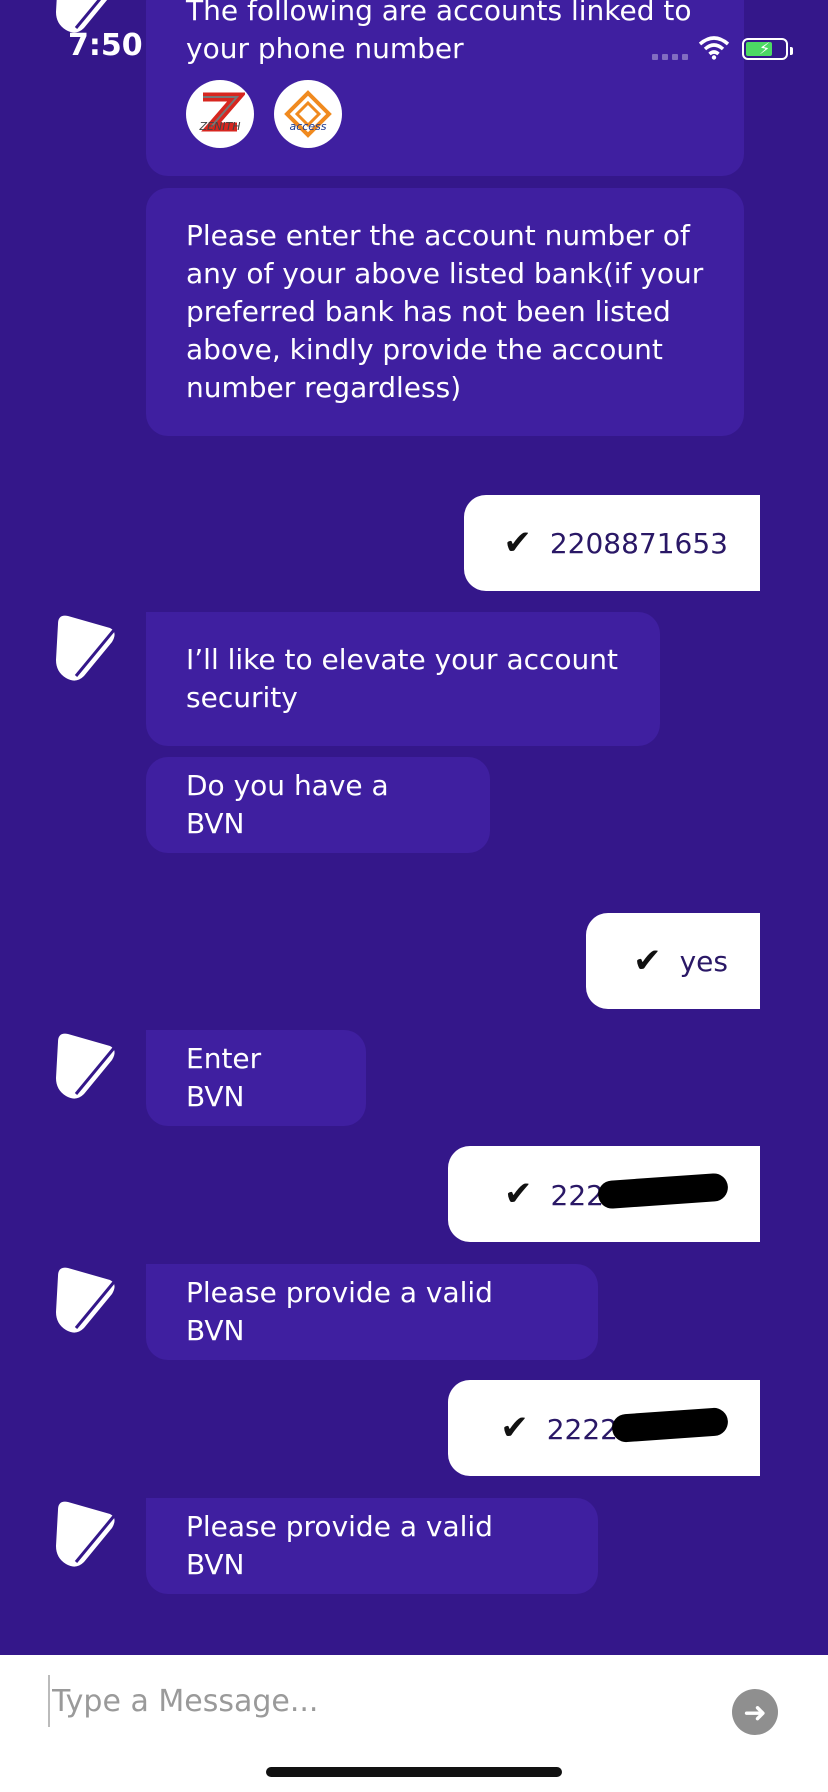 The height and width of the screenshot is (1792, 828). Describe the element at coordinates (577, 1195) in the screenshot. I see `user-bvn-1-visible: 222` at that location.